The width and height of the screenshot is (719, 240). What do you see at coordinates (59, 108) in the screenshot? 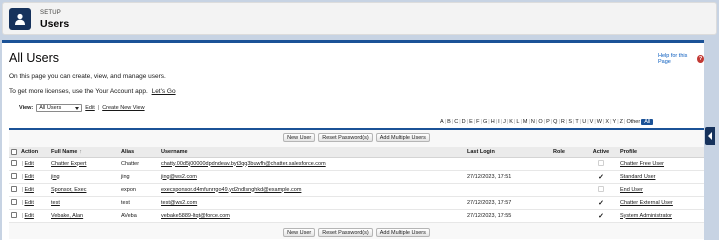
I see `view-select: All Users` at bounding box center [59, 108].